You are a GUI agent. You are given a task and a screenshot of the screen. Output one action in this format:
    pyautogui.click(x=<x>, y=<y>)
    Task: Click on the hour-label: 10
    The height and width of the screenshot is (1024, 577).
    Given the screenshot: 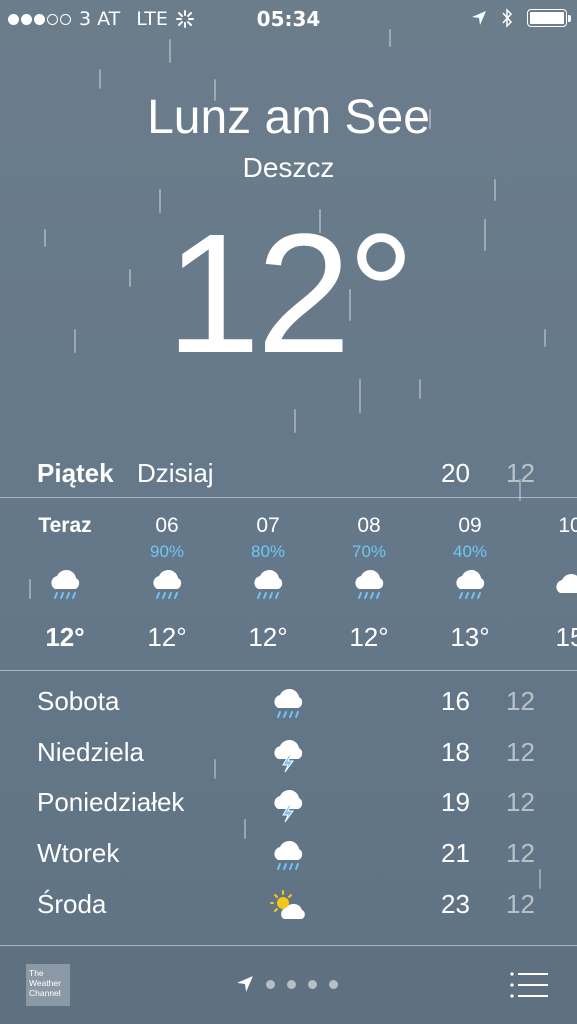 What is the action you would take?
    pyautogui.click(x=567, y=525)
    